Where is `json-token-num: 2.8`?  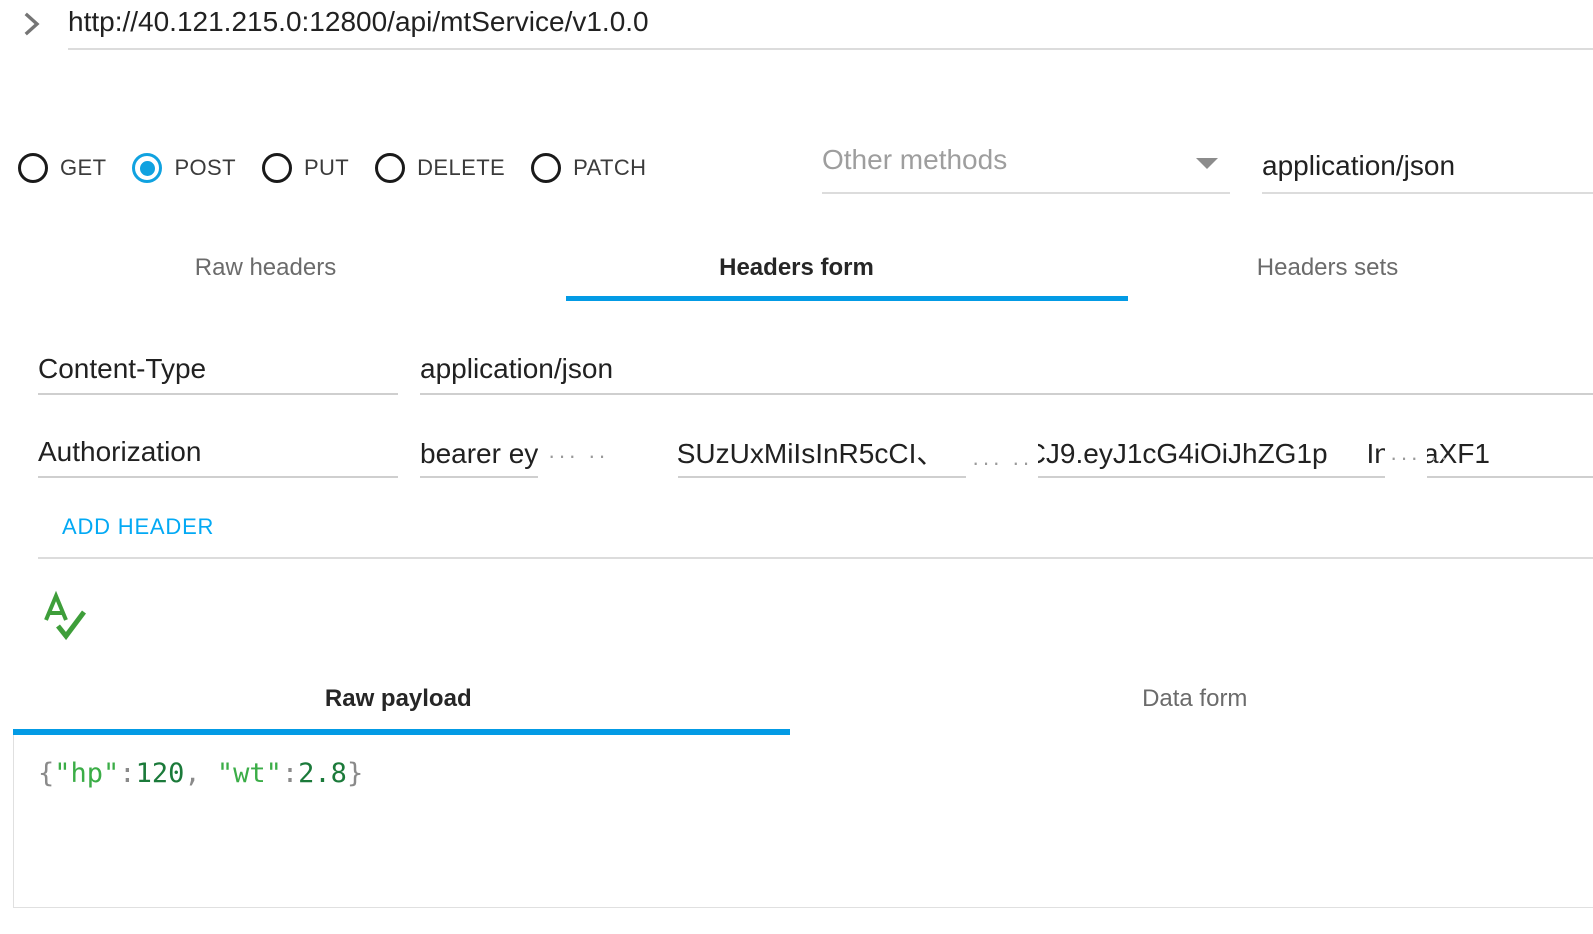
json-token-num: 2.8 is located at coordinates (322, 773).